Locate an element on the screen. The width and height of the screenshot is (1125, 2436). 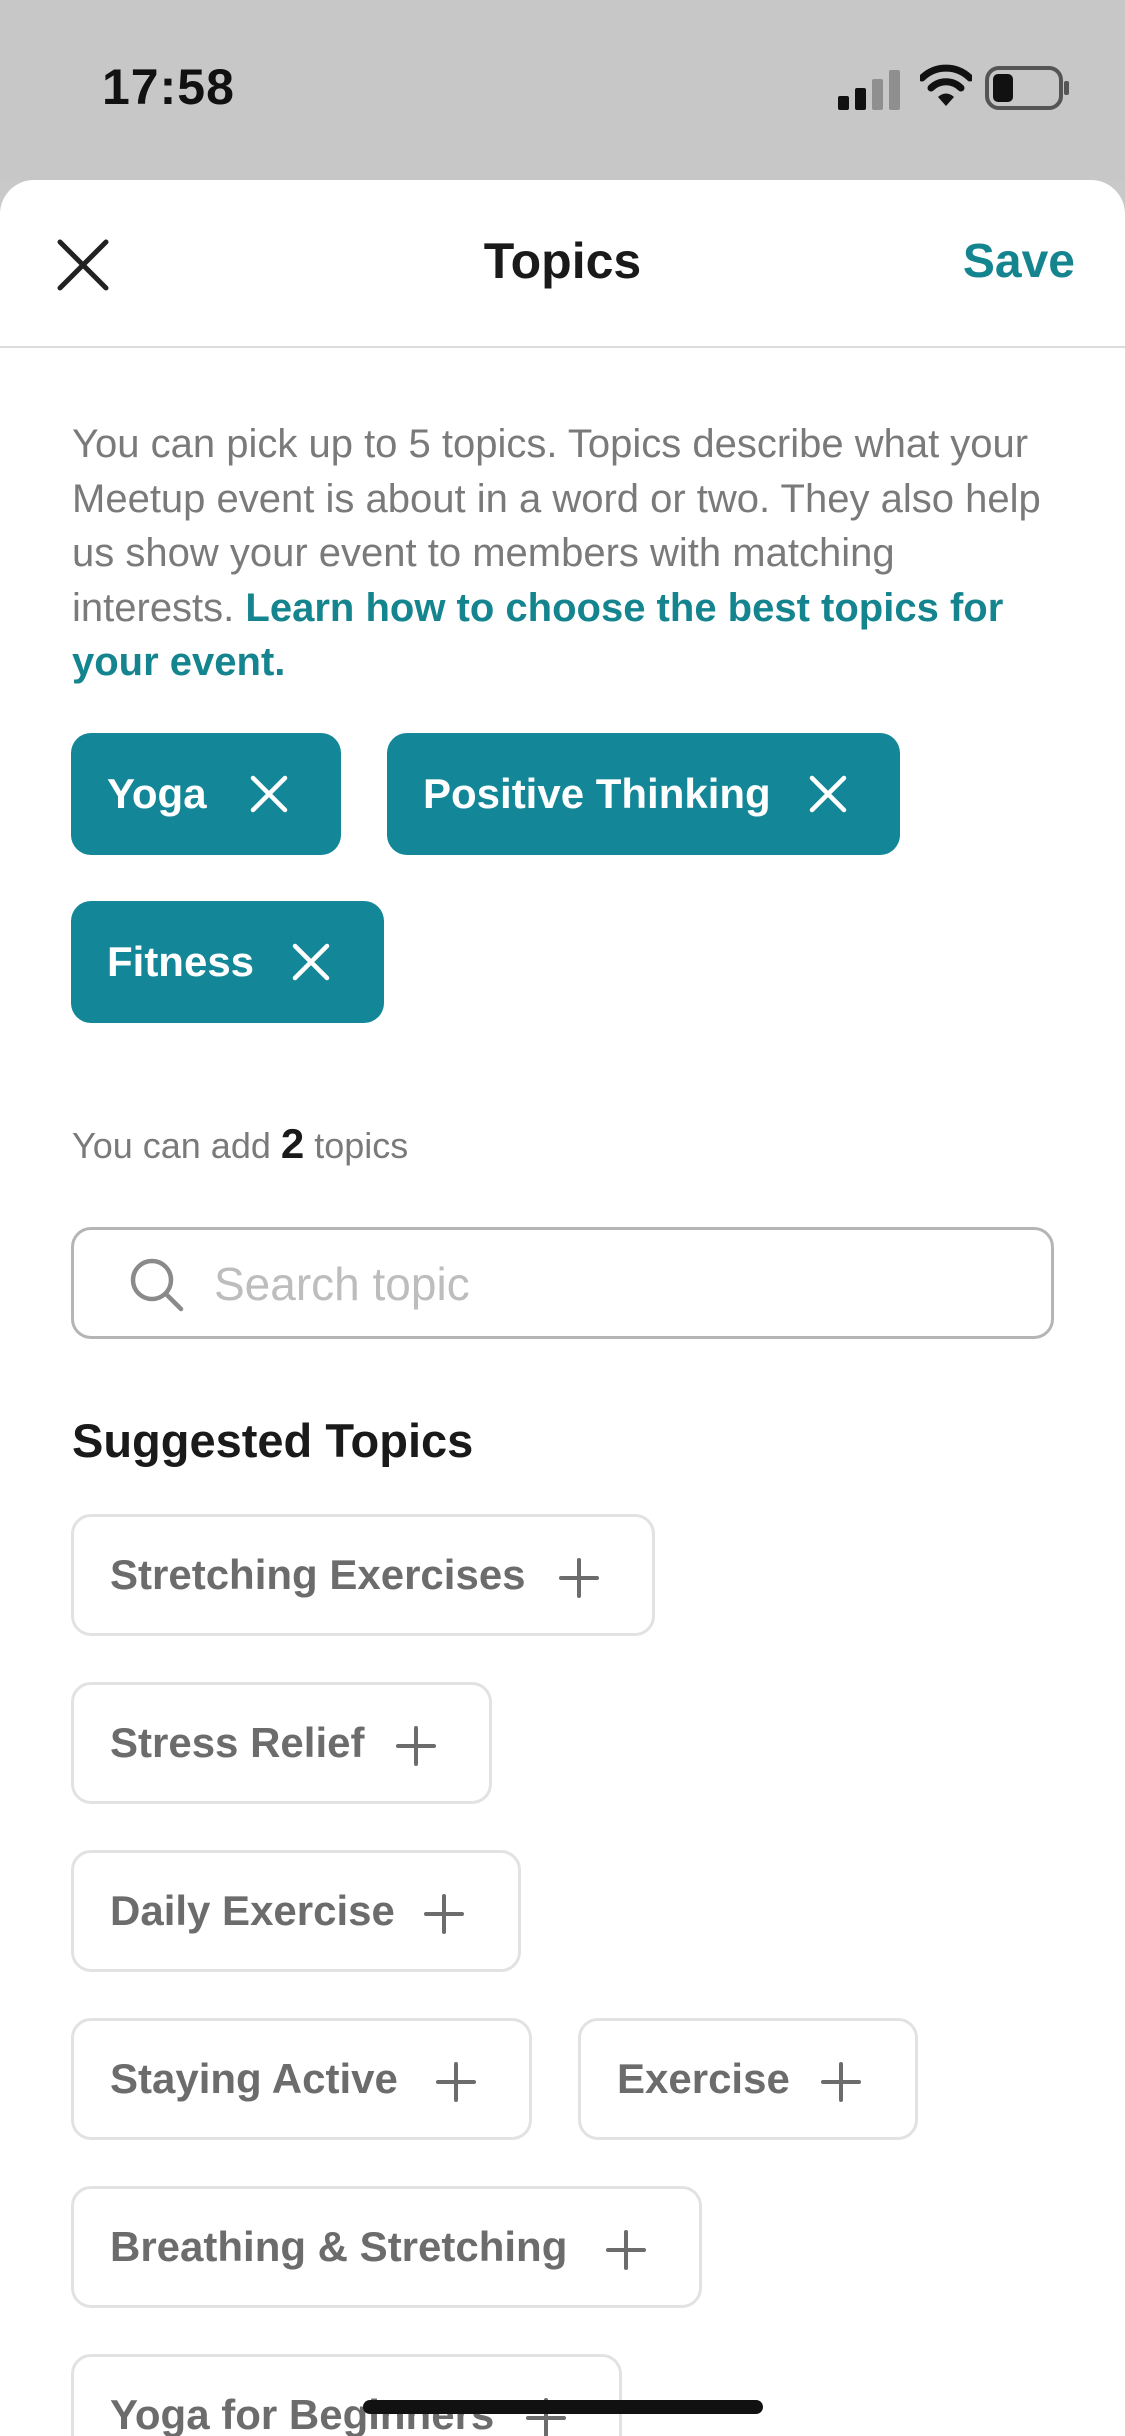
topic-label: Stretching Exercises is located at coordinates (318, 1574).